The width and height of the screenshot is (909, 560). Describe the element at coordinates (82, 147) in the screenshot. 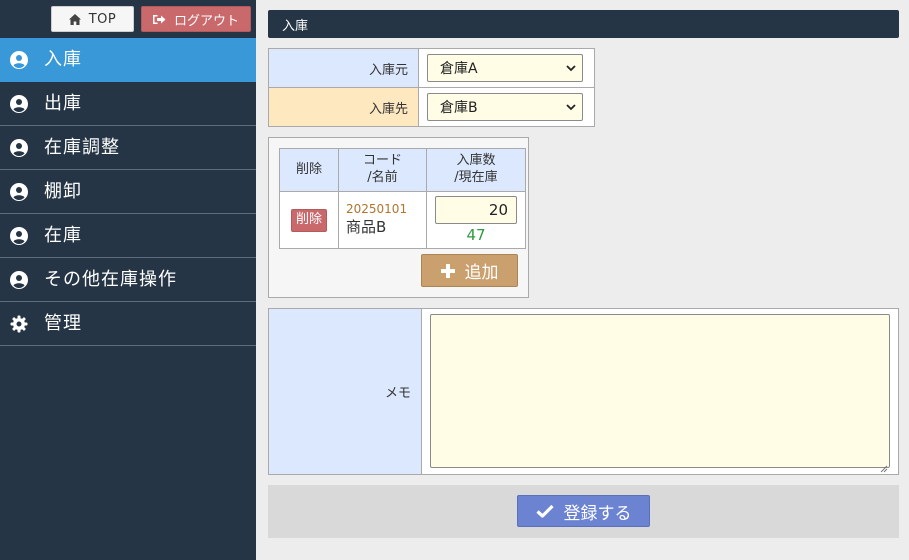

I see `nav-item-label: 在庫調整` at that location.